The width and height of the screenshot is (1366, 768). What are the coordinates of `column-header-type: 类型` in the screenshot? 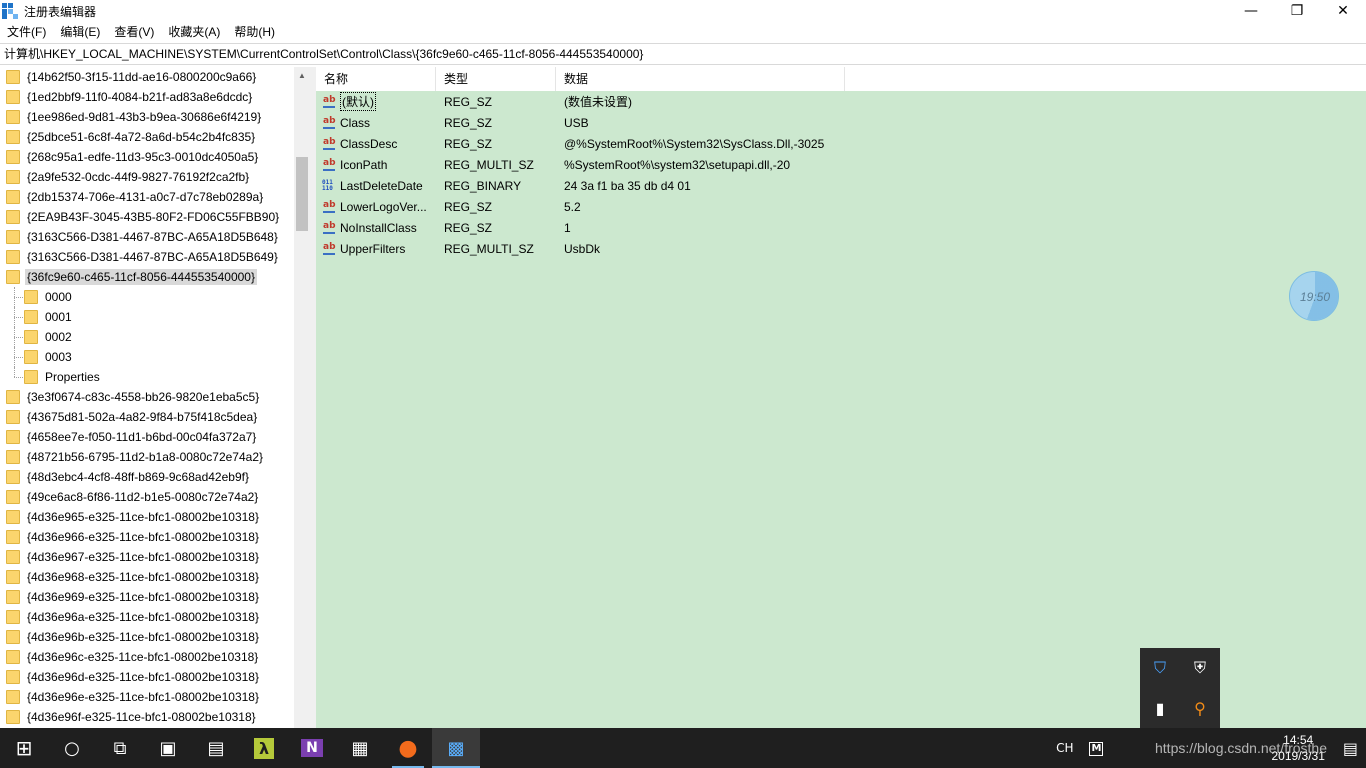 It's located at (496, 79).